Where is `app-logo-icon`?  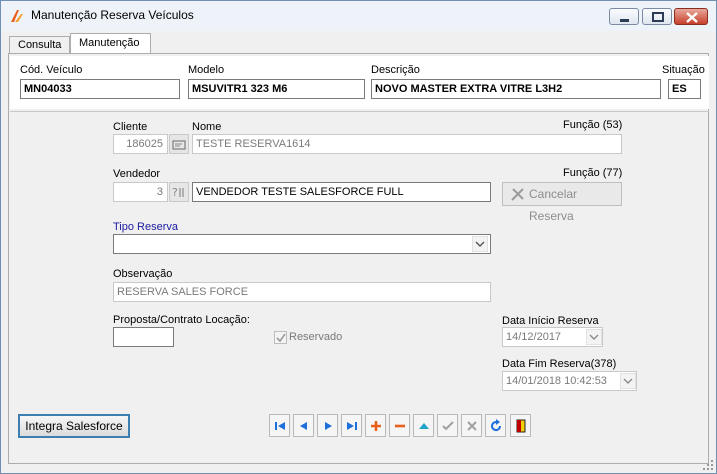 app-logo-icon is located at coordinates (17, 16).